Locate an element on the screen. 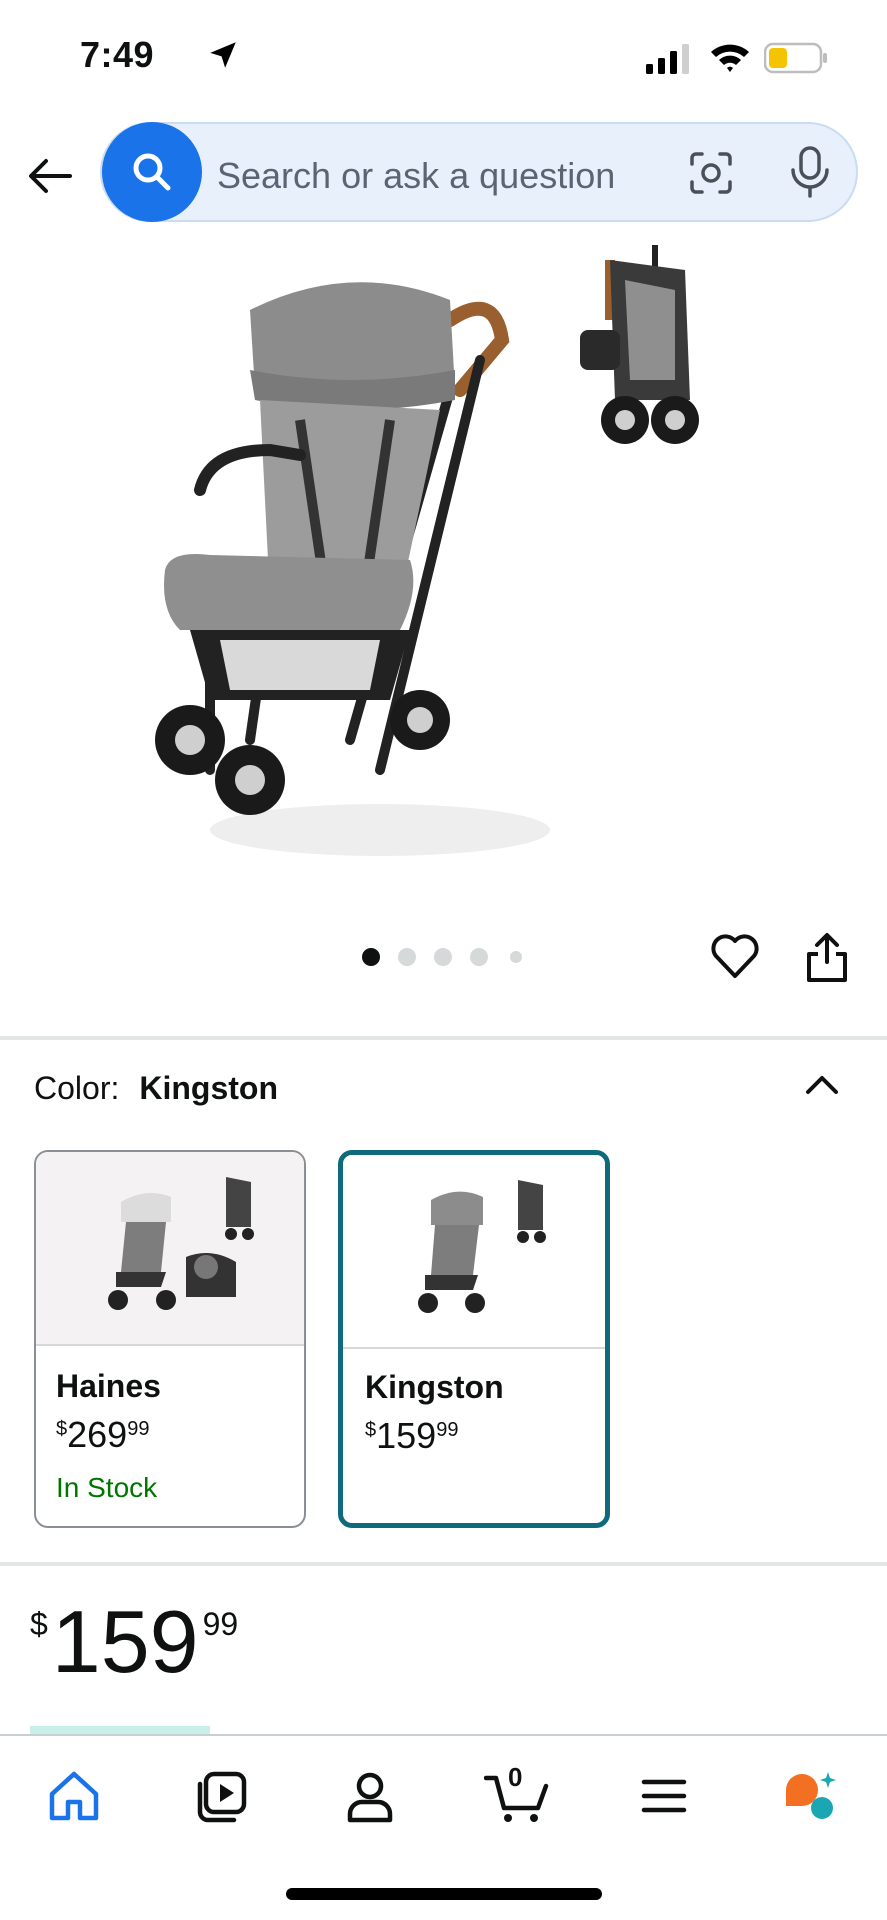 The image size is (887, 1920). video-icon is located at coordinates (222, 1796).